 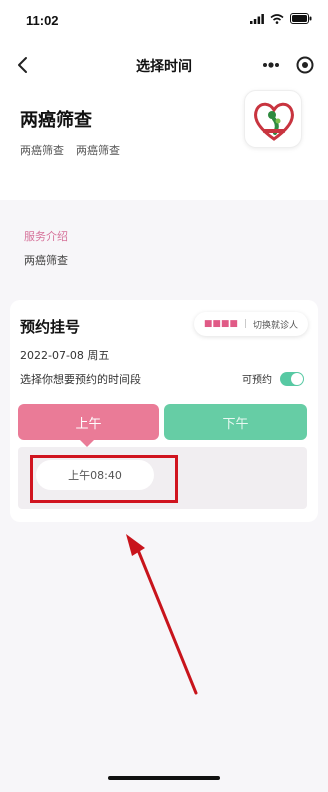 What do you see at coordinates (56, 120) in the screenshot?
I see `service-title: 两癌筛查` at bounding box center [56, 120].